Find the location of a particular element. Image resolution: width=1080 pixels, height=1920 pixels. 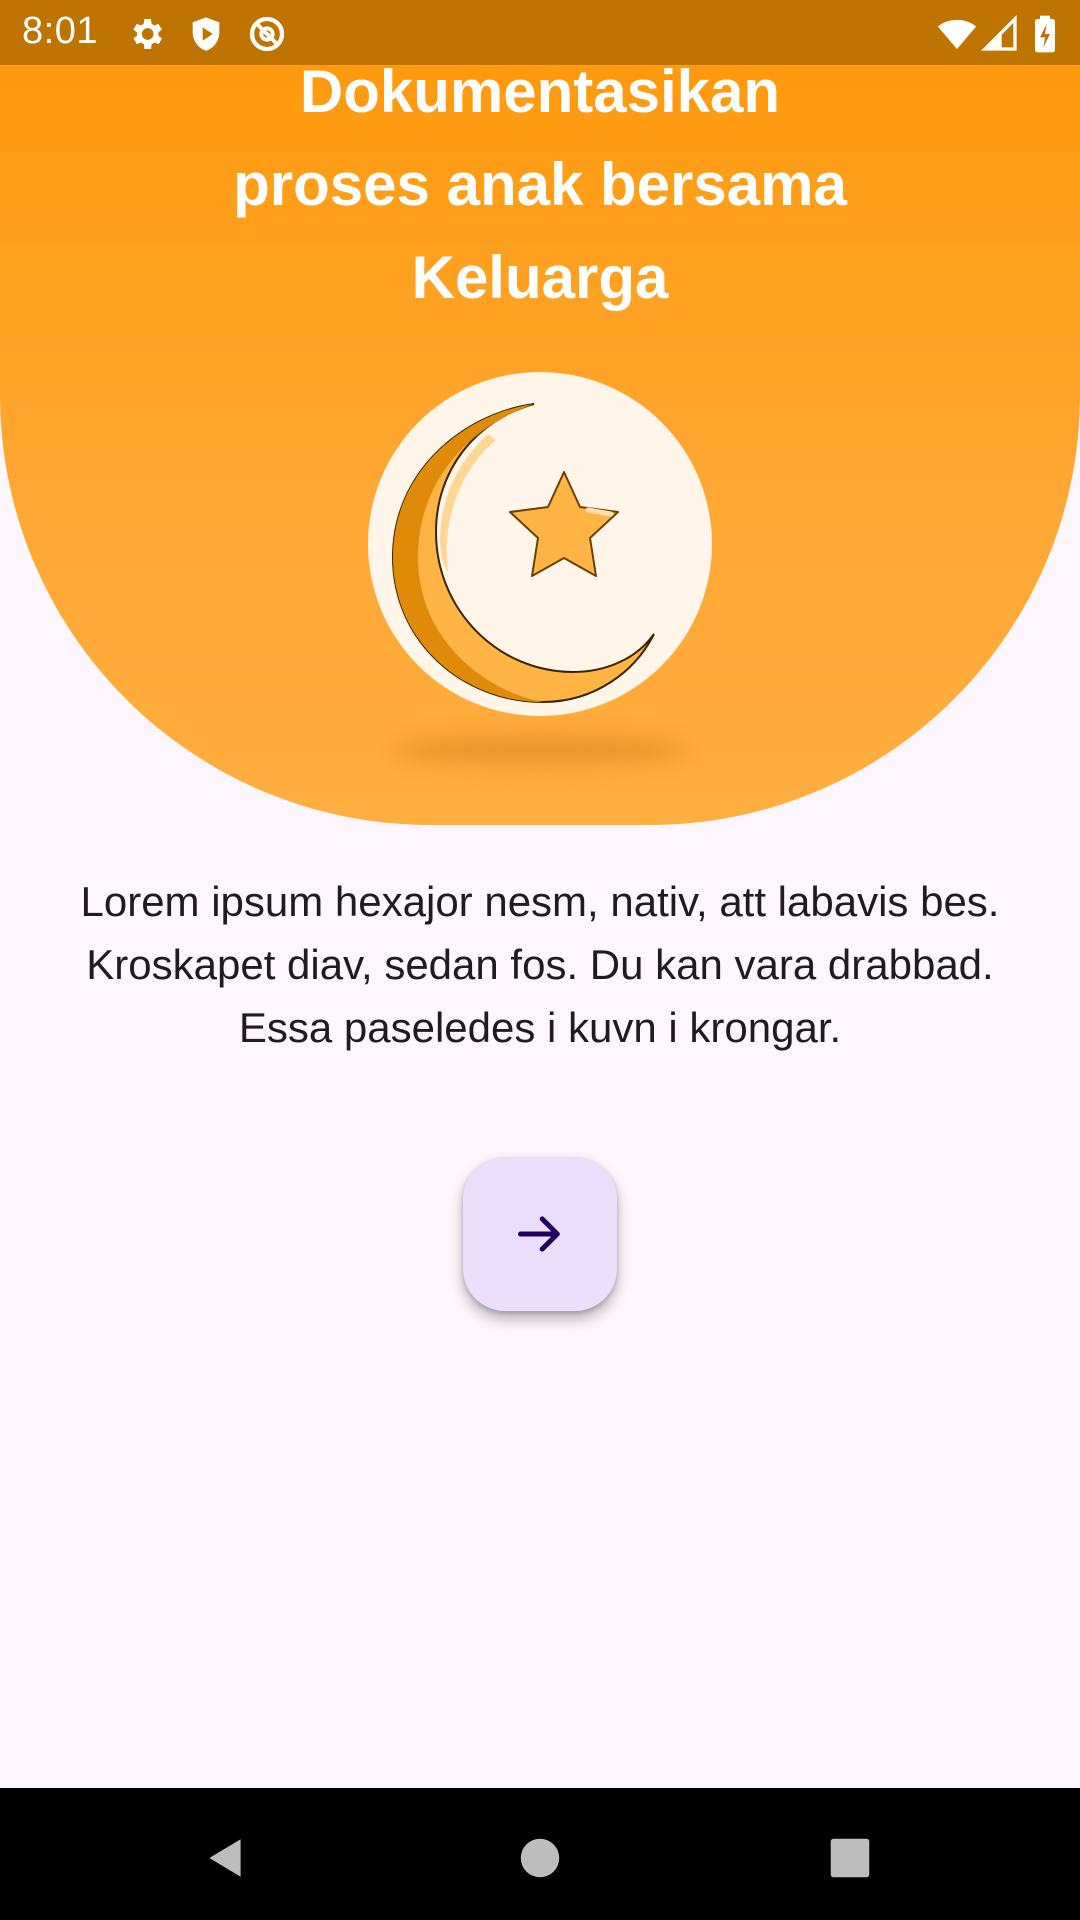

next-button is located at coordinates (540, 1234).